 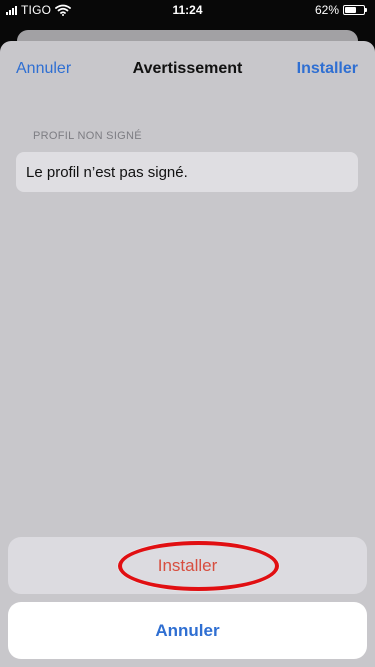 What do you see at coordinates (350, 10) in the screenshot?
I see `battery-level-fill` at bounding box center [350, 10].